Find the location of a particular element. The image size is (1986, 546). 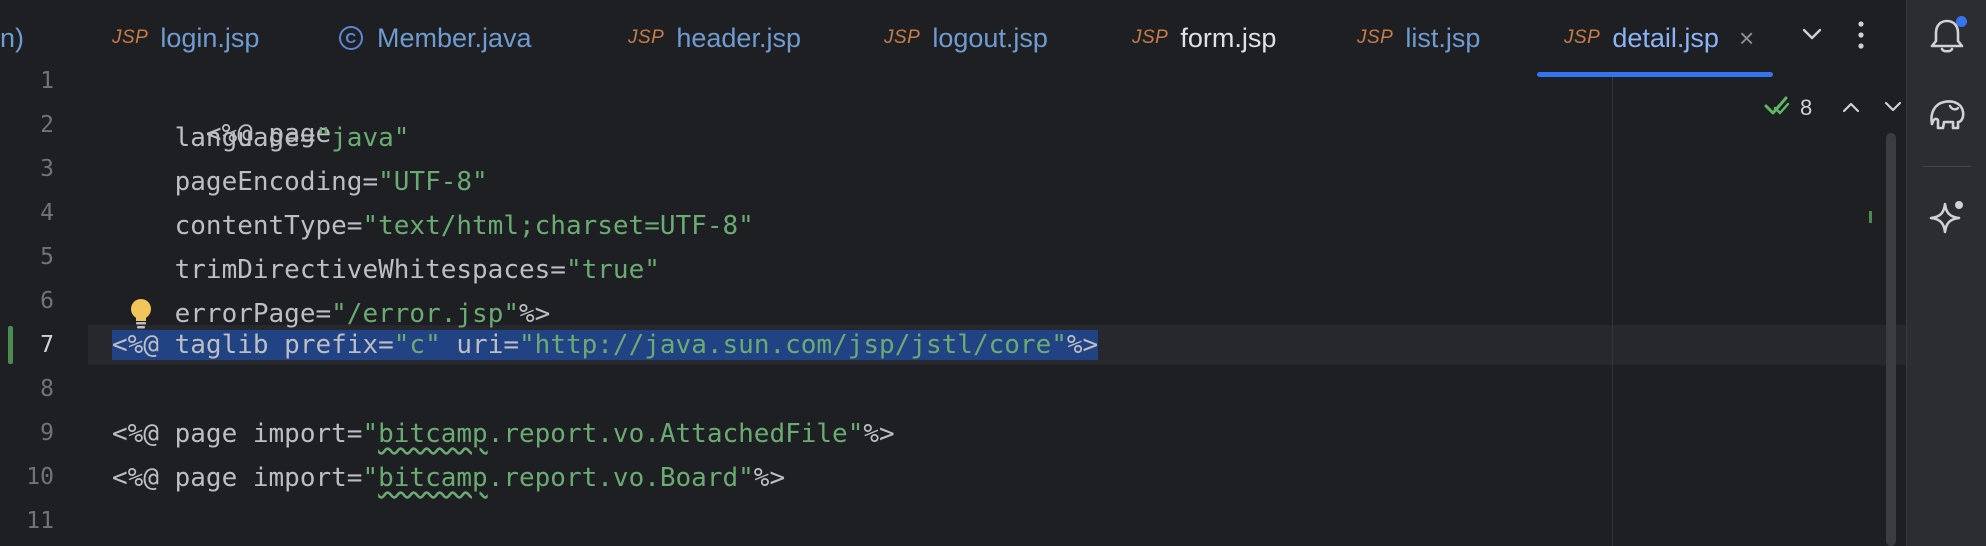

inspection-widget: 8 is located at coordinates (1833, 108).